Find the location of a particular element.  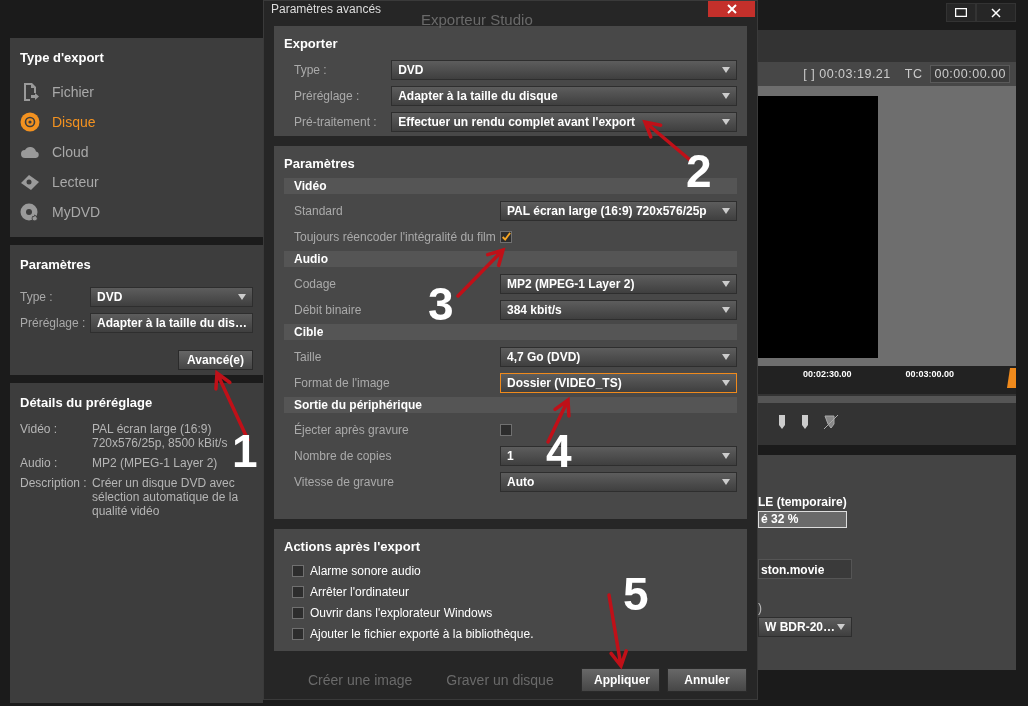

annotation-number: 3 is located at coordinates (441, 304).